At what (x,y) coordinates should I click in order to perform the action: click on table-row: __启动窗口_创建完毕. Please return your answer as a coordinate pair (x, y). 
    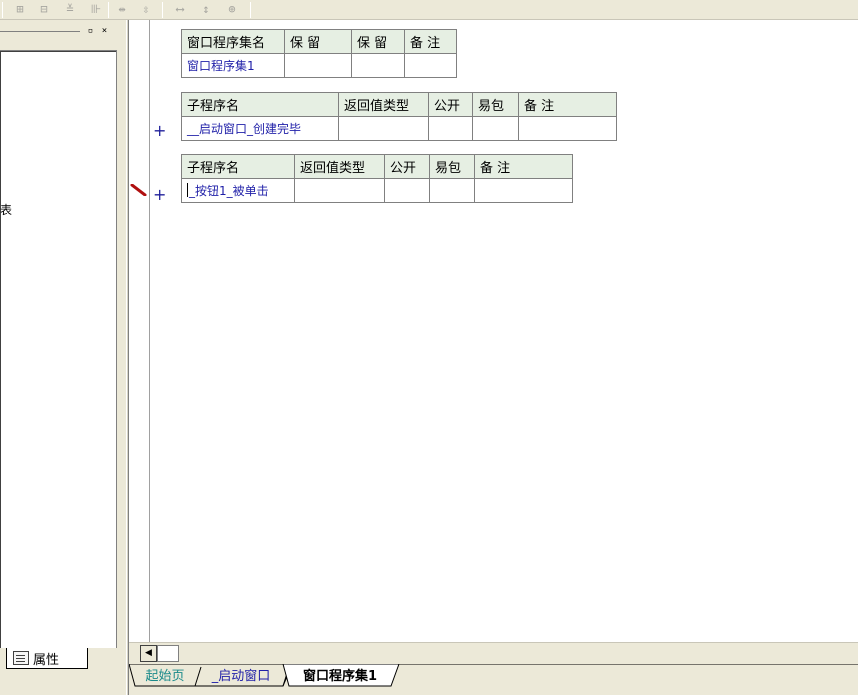
    Looking at the image, I should click on (399, 128).